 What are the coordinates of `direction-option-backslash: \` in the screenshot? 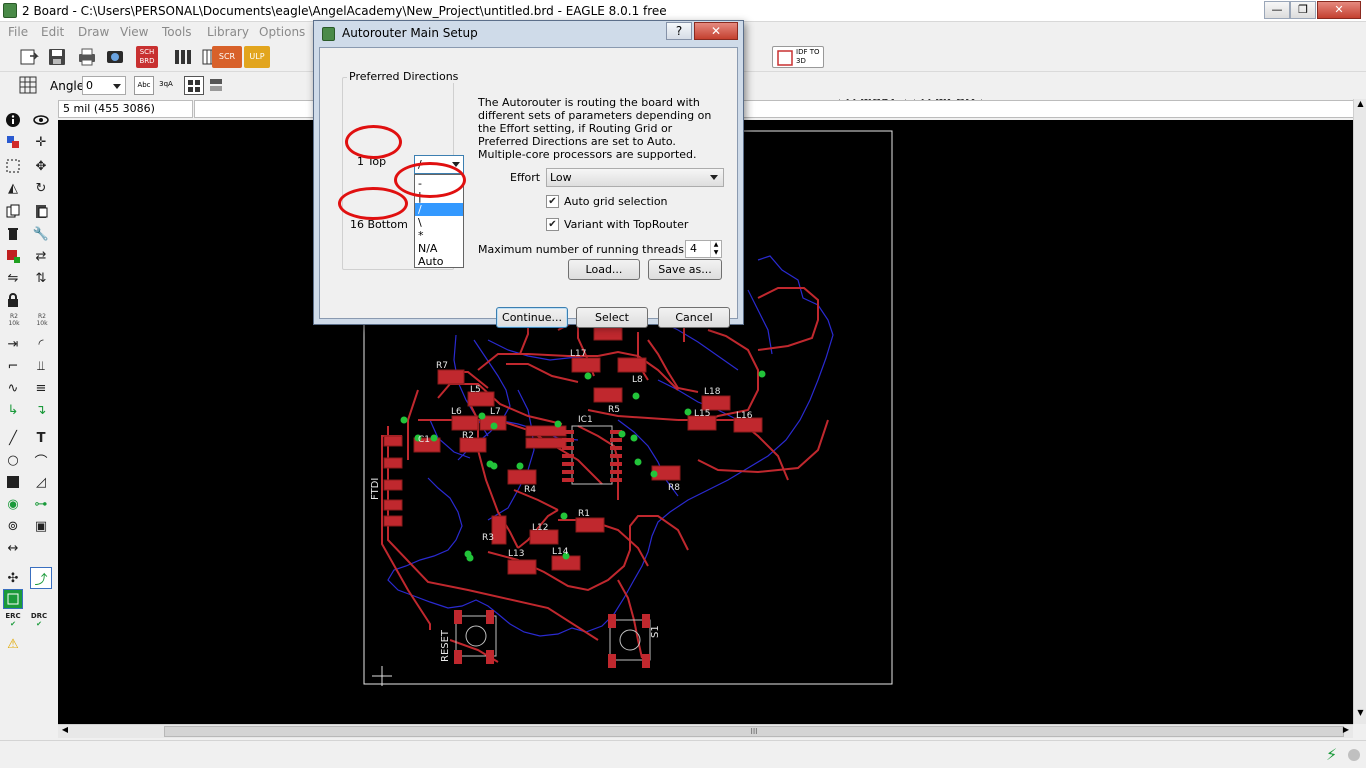 It's located at (439, 222).